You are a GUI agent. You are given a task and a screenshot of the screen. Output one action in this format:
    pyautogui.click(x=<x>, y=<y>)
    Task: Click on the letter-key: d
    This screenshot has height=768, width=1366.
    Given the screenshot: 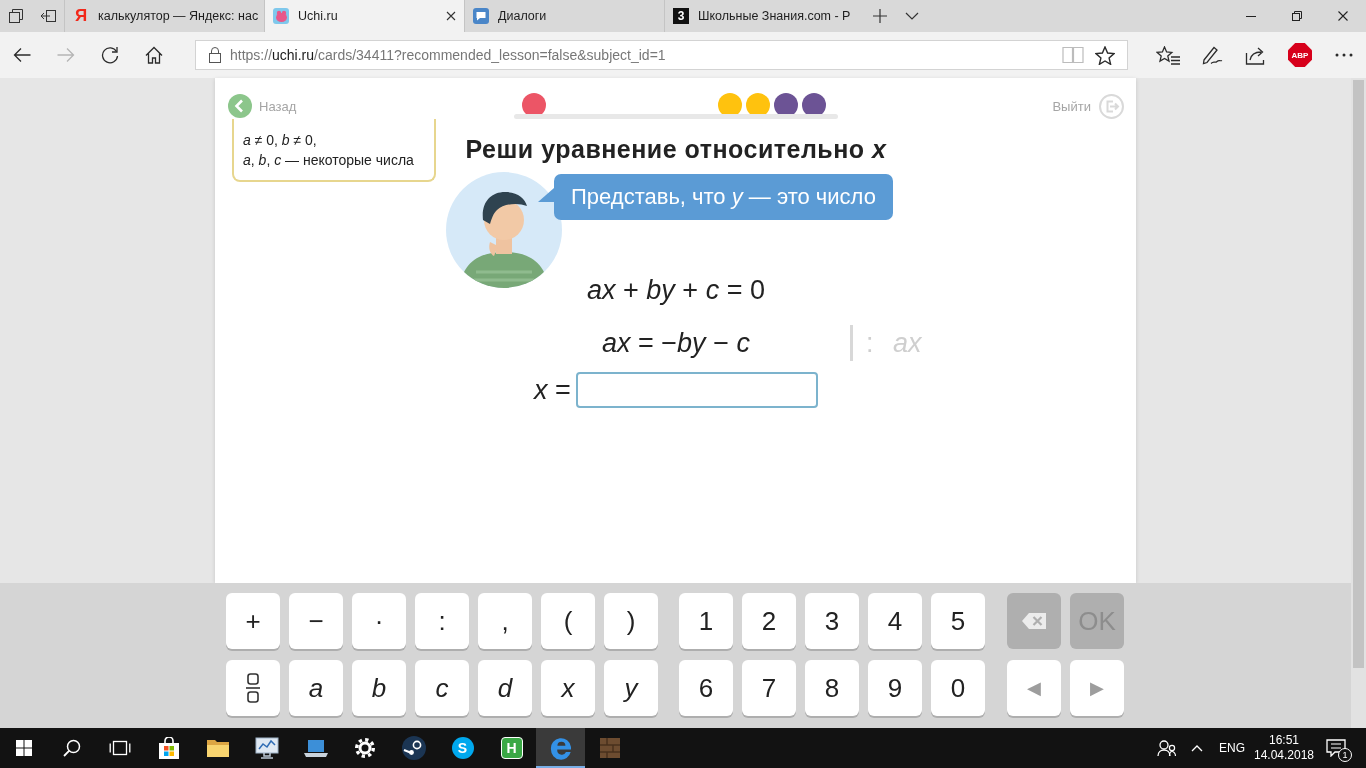 What is the action you would take?
    pyautogui.click(x=505, y=688)
    